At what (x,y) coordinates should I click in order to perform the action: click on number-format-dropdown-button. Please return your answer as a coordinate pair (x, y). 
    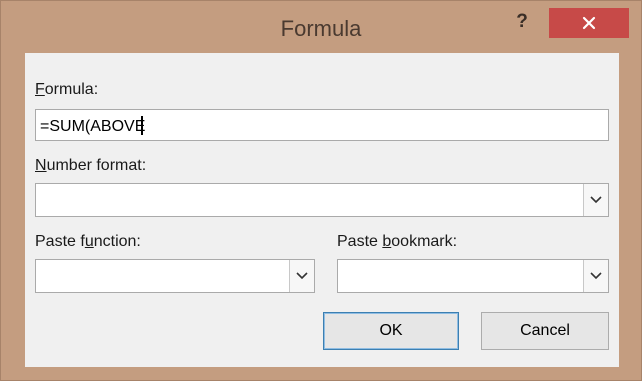
    Looking at the image, I should click on (595, 200).